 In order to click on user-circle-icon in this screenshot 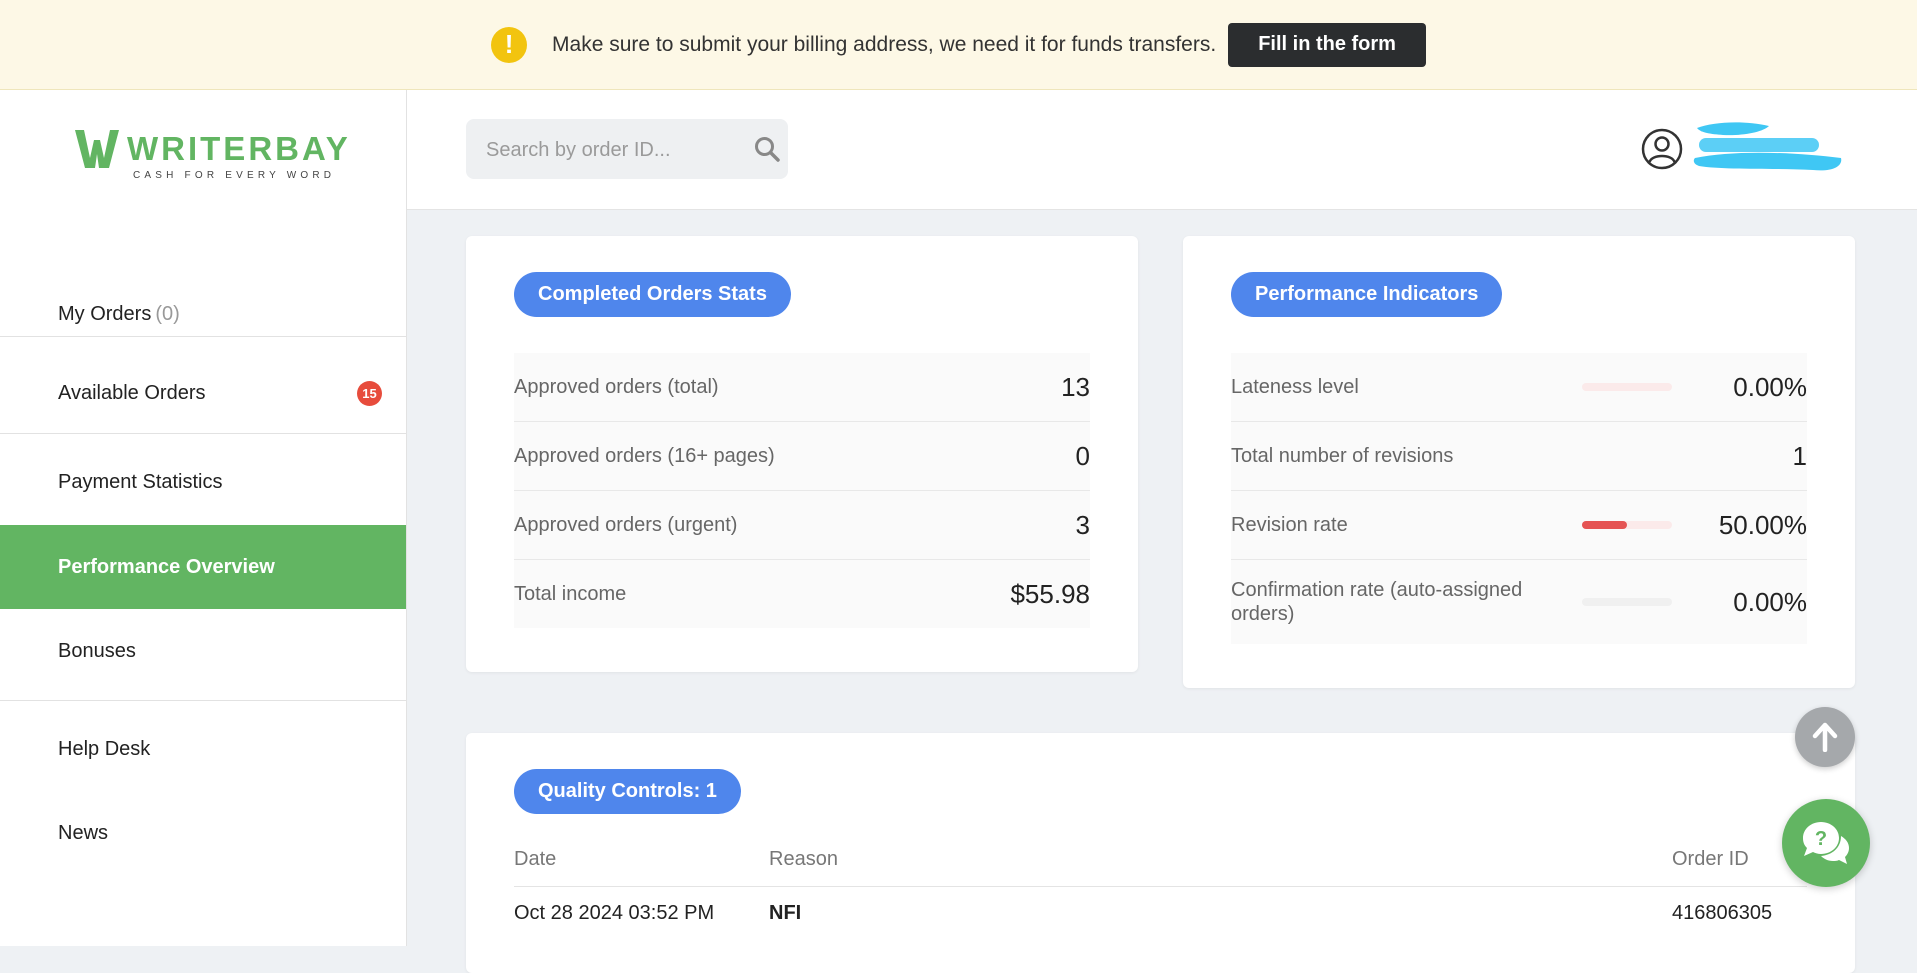, I will do `click(1662, 149)`.